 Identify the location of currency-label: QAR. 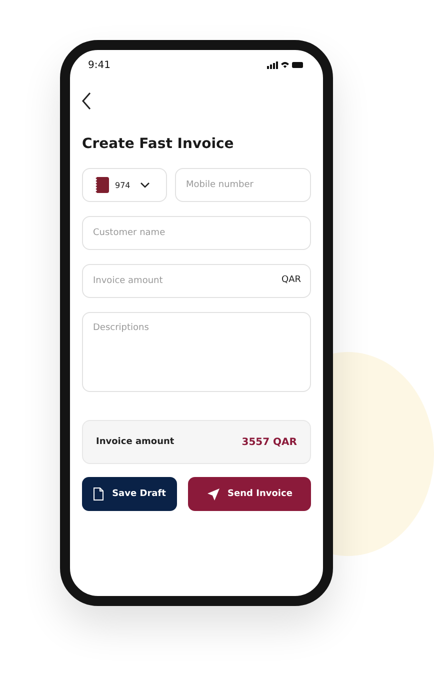
(291, 280).